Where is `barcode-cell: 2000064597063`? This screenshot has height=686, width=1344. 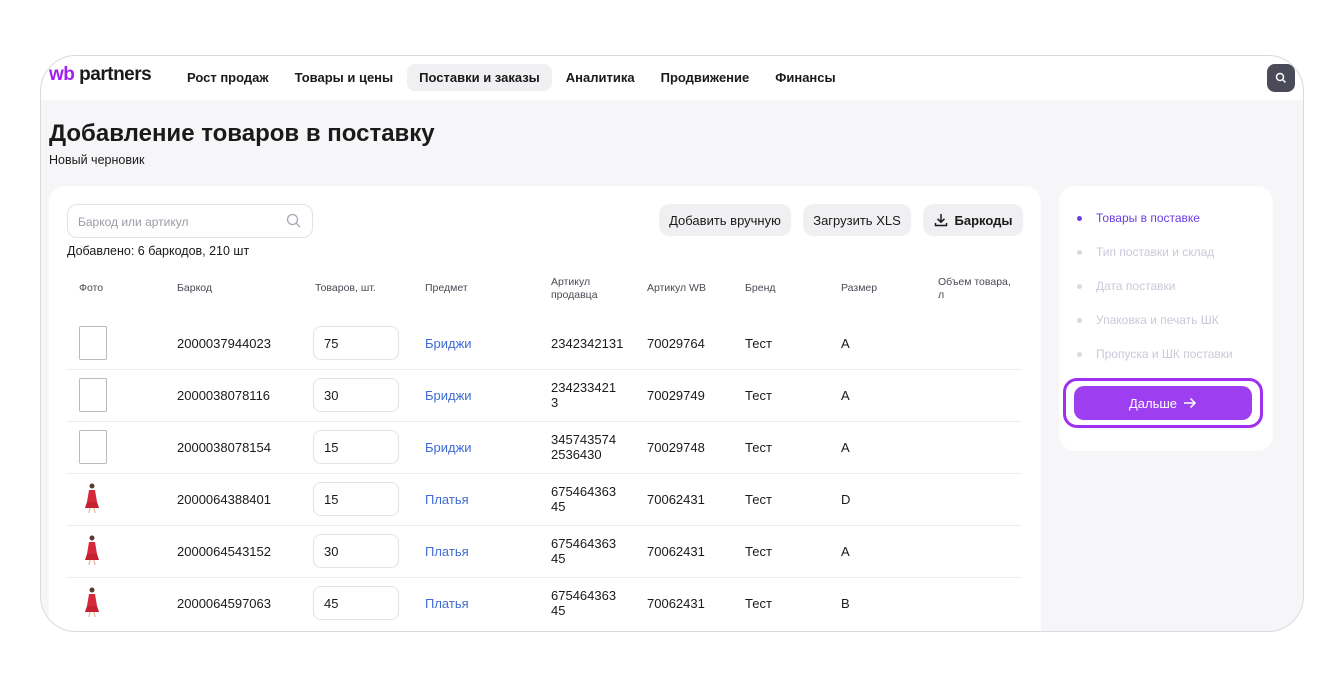
barcode-cell: 2000064597063 is located at coordinates (224, 603).